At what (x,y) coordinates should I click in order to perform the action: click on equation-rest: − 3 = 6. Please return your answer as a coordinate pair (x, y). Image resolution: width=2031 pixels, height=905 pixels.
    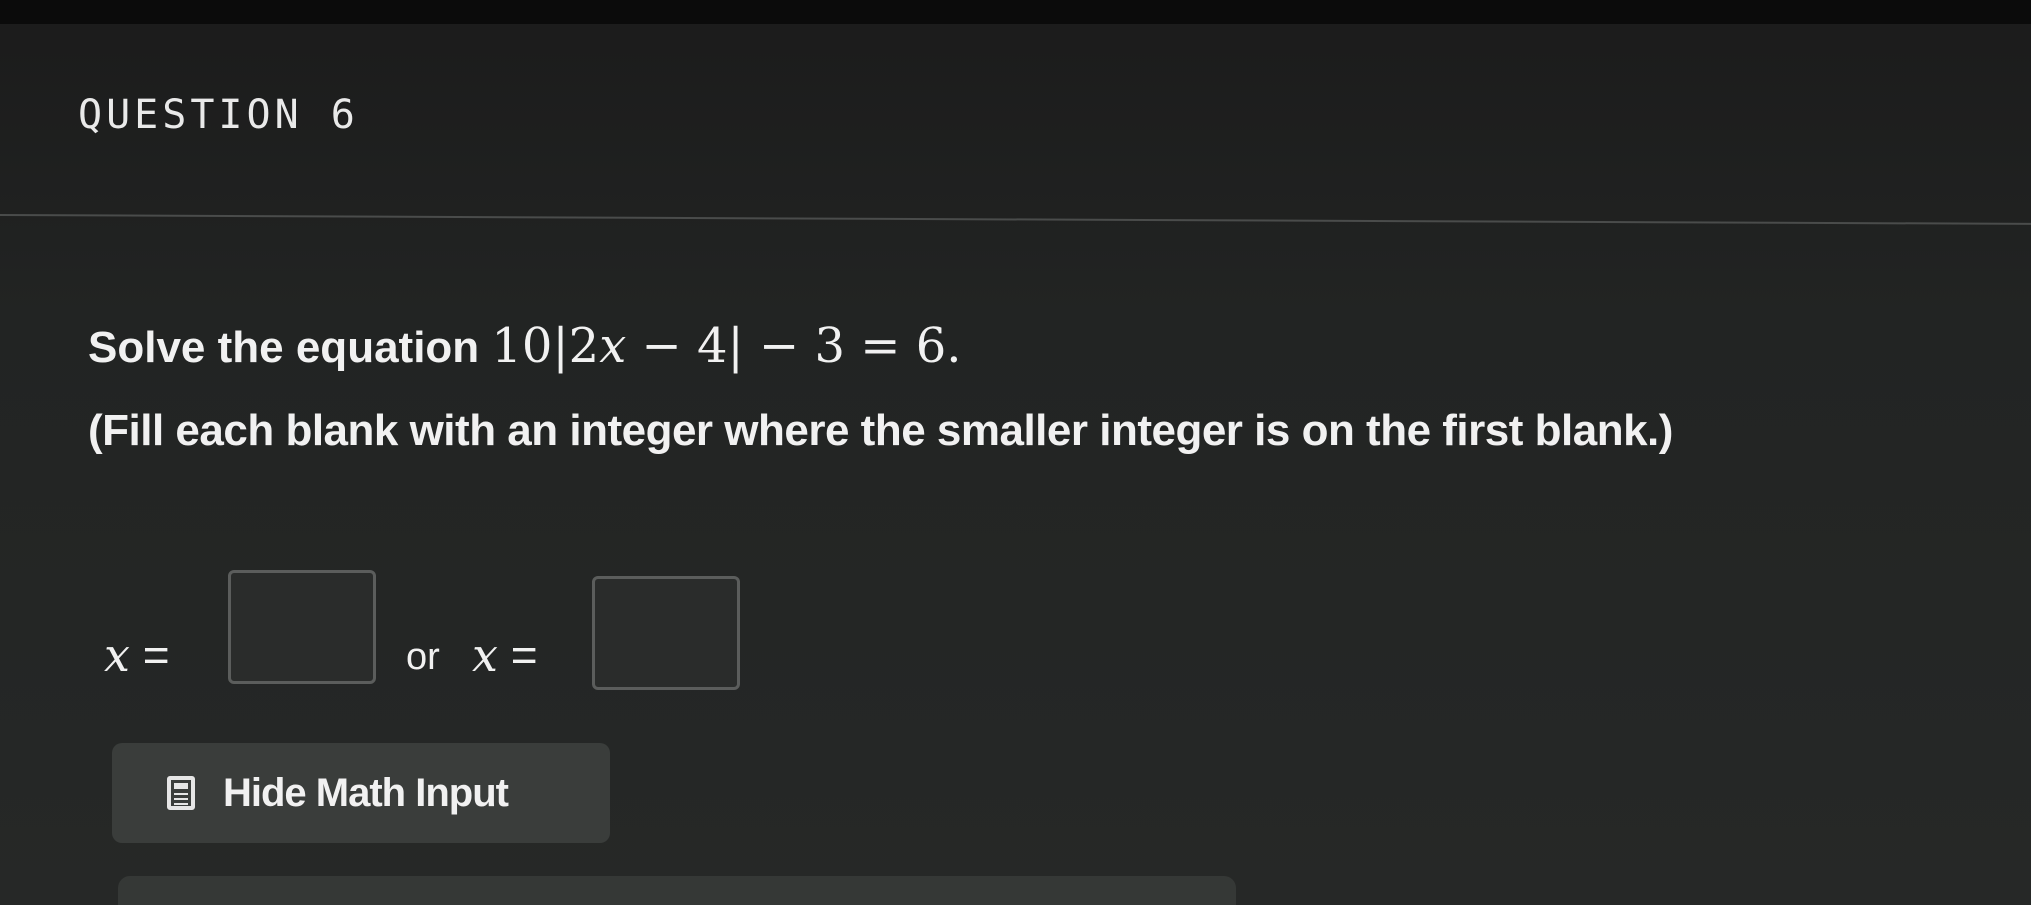
    Looking at the image, I should click on (845, 346).